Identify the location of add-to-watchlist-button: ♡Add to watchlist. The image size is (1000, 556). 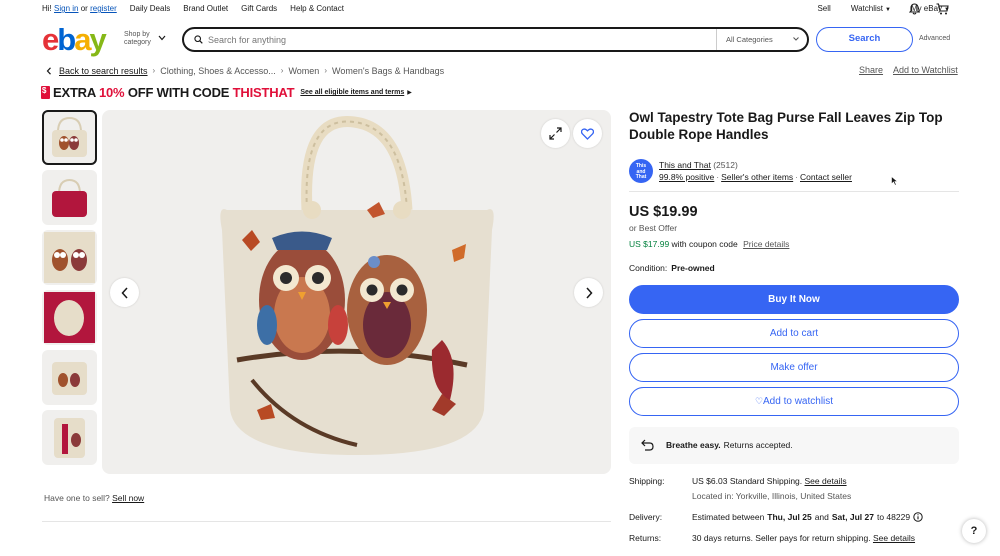
(794, 401).